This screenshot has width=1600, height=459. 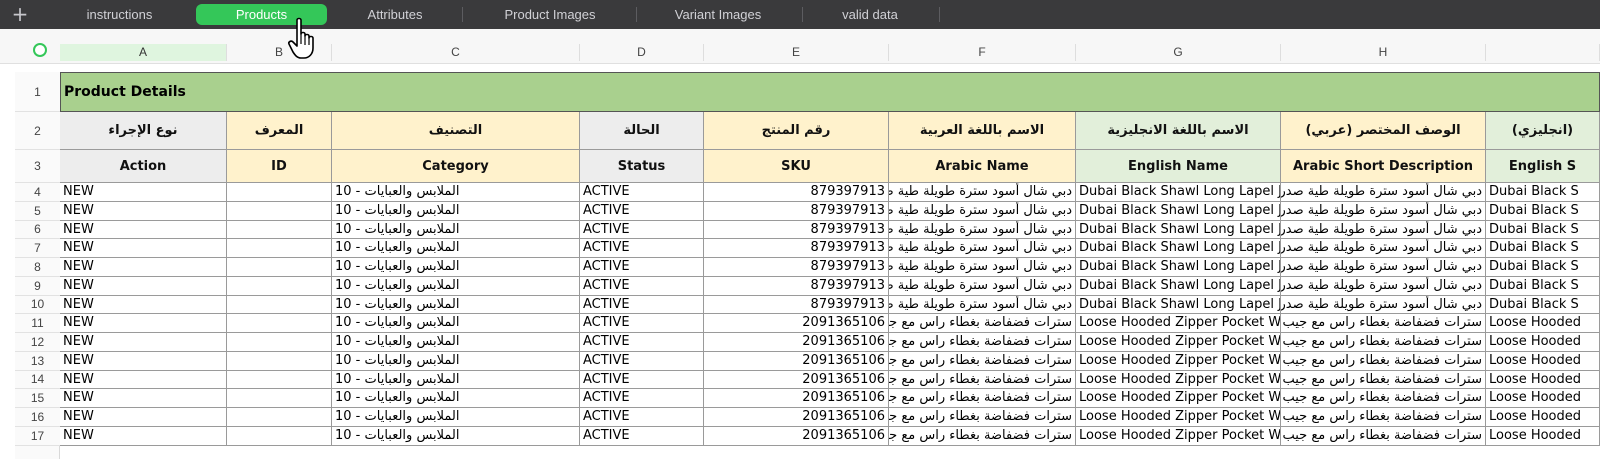 What do you see at coordinates (982, 131) in the screenshot?
I see `header-arabic-name-arabic: الاسم باللغة العربية` at bounding box center [982, 131].